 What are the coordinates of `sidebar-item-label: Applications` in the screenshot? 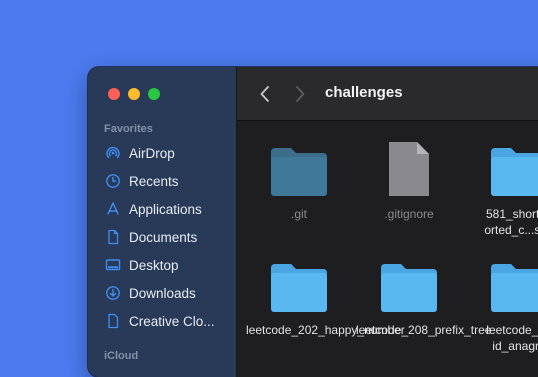 It's located at (165, 209).